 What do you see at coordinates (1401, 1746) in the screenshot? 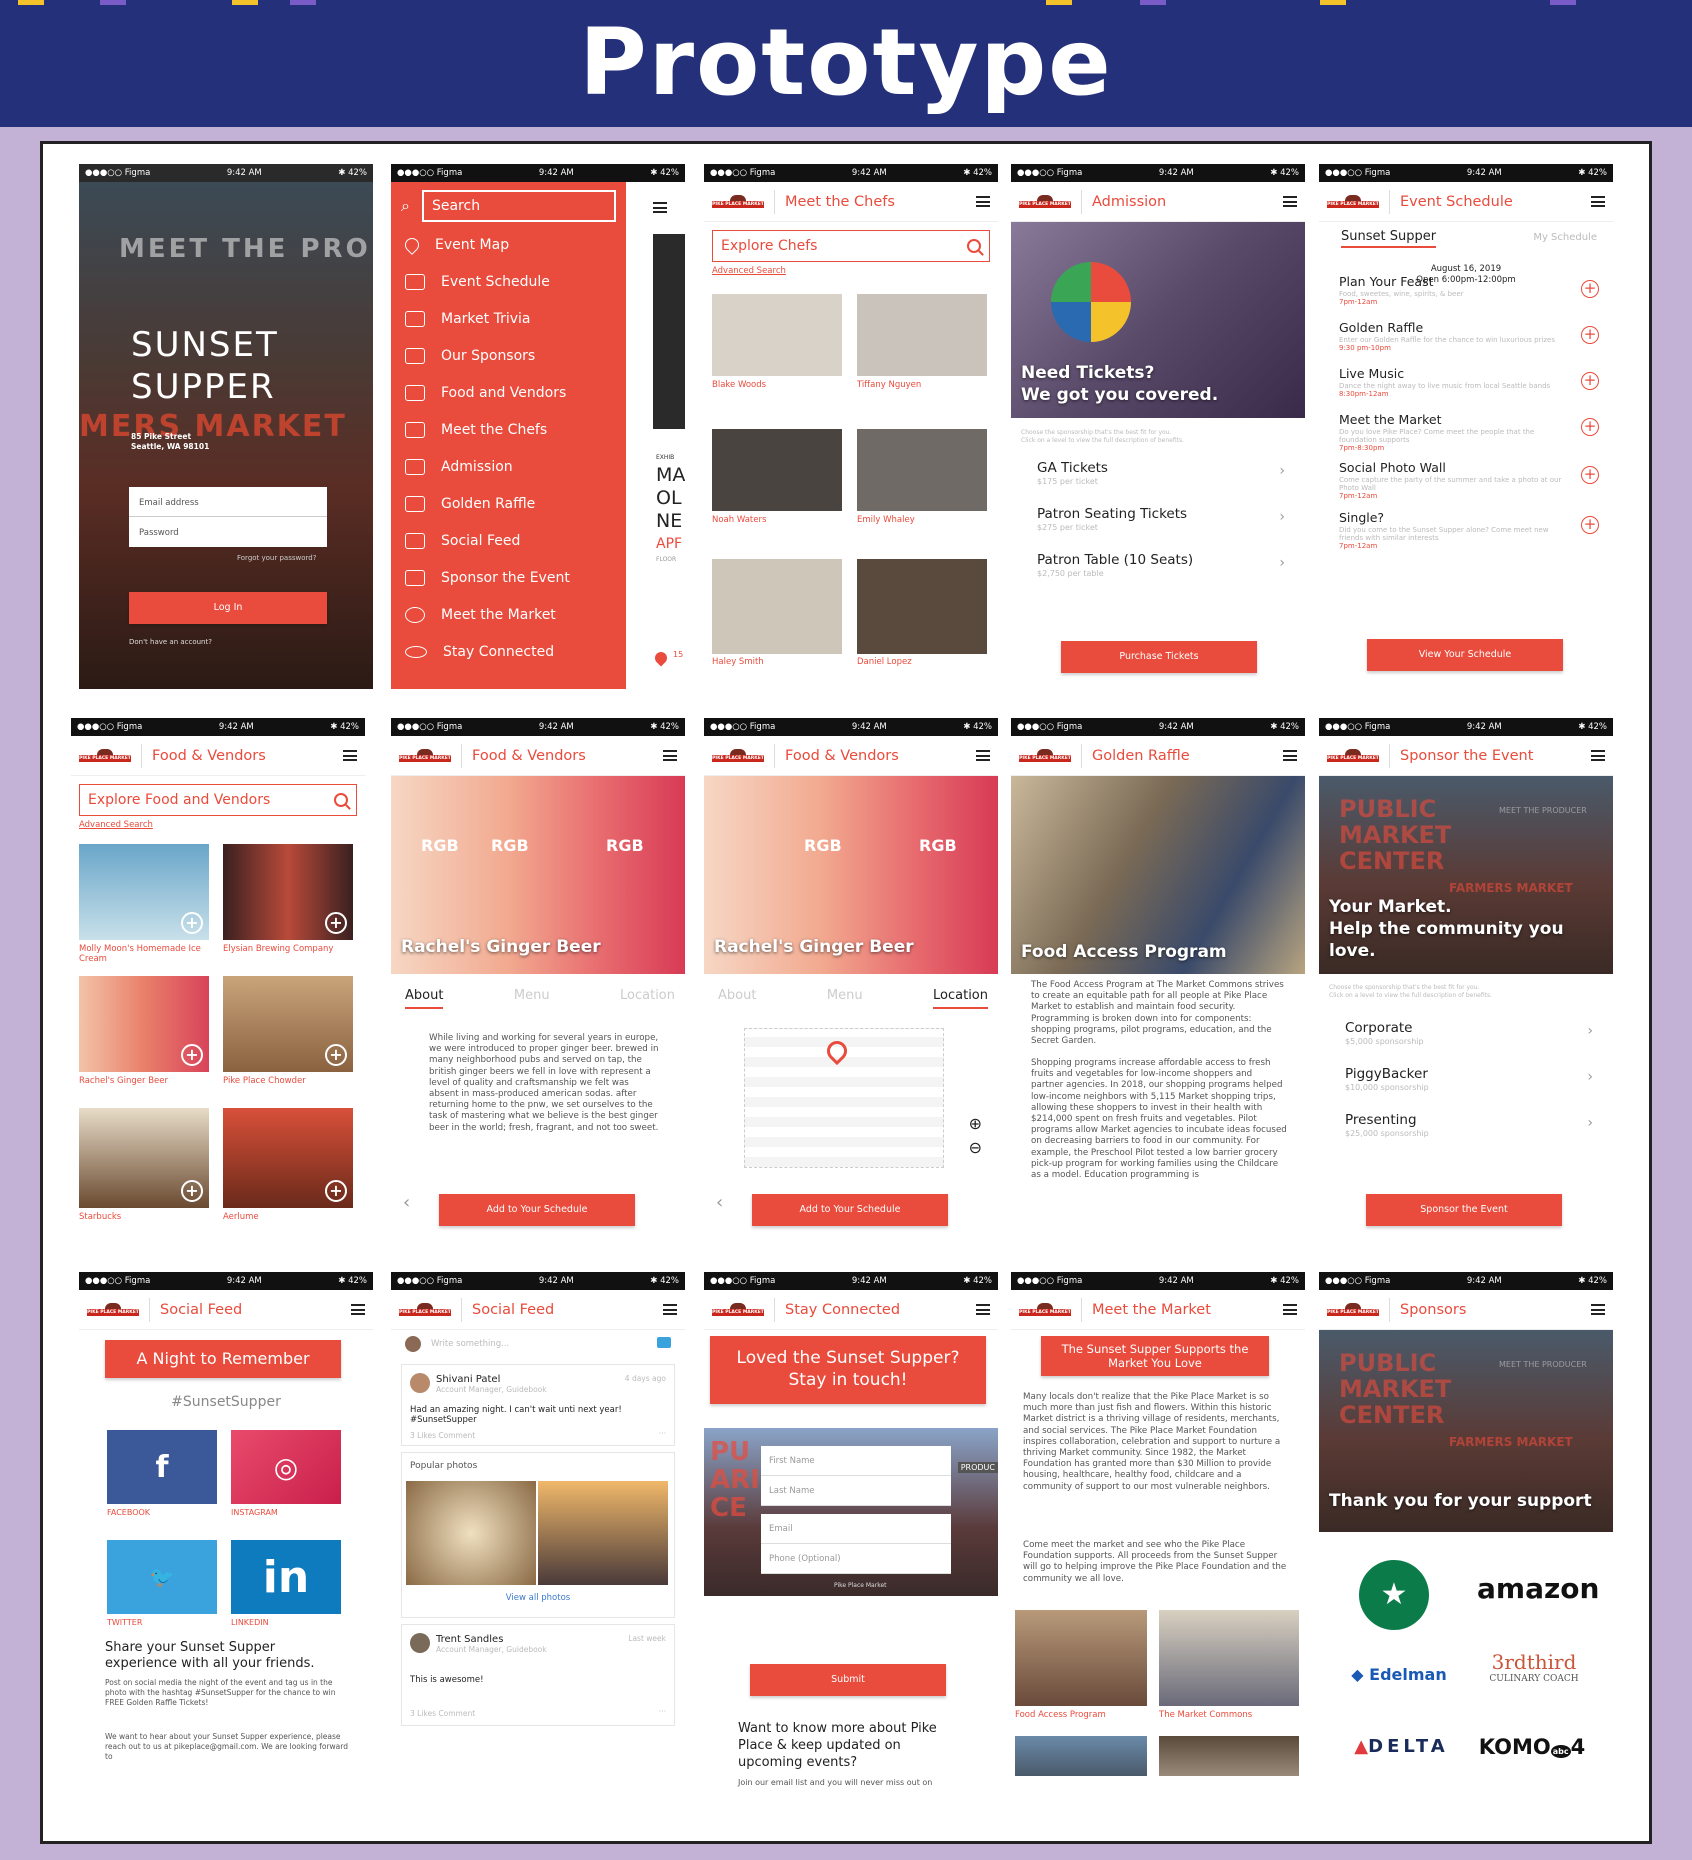
I see `delta-logo: ▲DELTA` at bounding box center [1401, 1746].